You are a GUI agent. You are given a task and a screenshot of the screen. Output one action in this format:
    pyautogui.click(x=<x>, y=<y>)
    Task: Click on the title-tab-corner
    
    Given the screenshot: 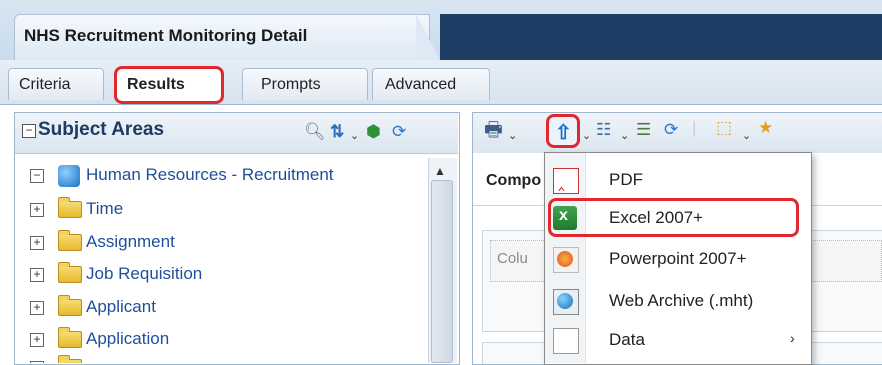 What is the action you would take?
    pyautogui.click(x=428, y=37)
    